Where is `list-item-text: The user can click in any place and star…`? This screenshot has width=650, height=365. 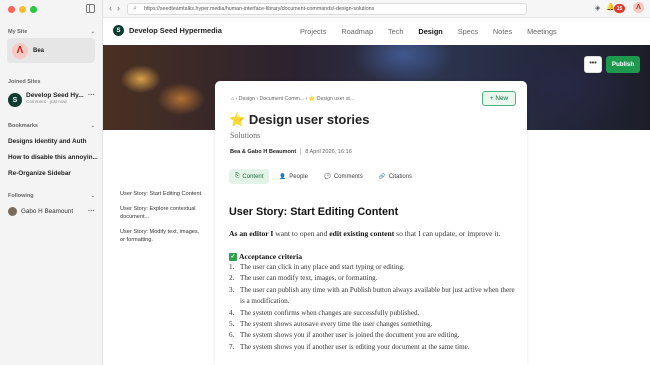 list-item-text: The user can click in any place and star… is located at coordinates (322, 267).